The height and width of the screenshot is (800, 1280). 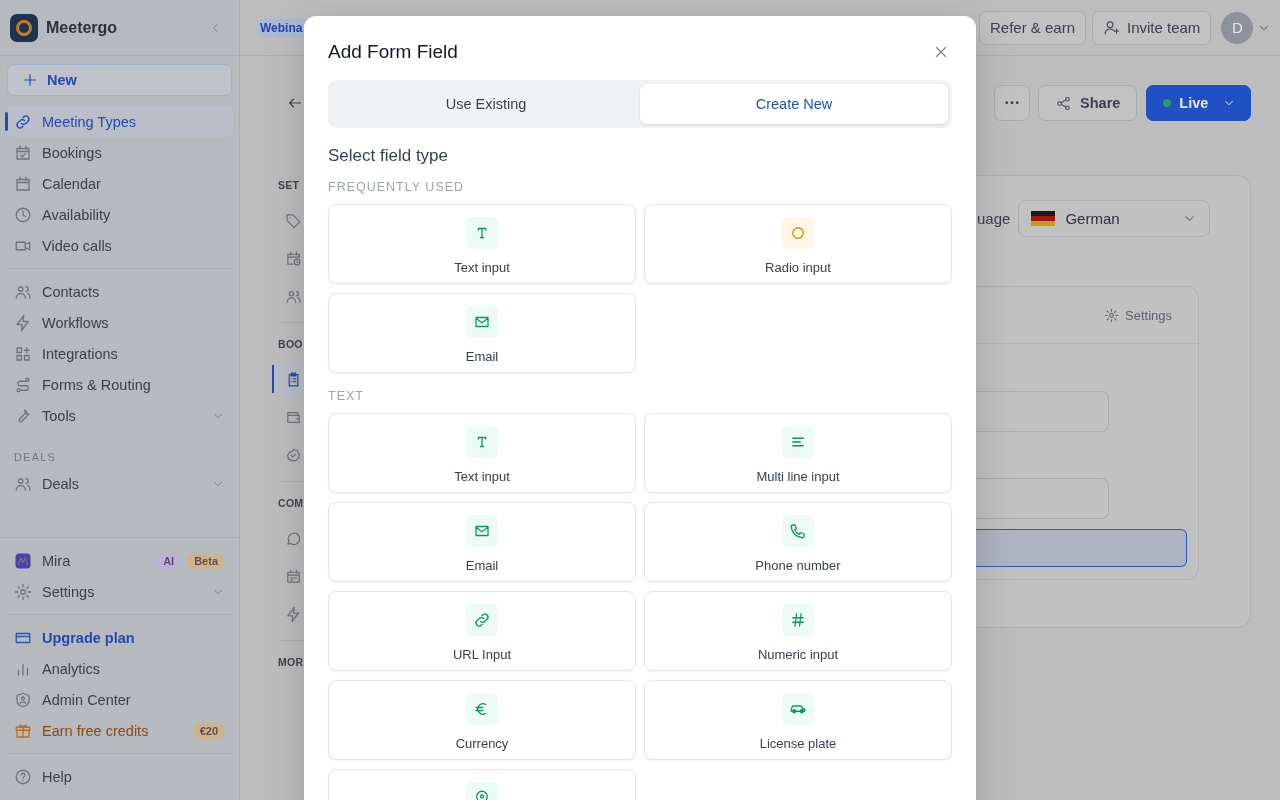 I want to click on add-user-icon, so click(x=1111, y=27).